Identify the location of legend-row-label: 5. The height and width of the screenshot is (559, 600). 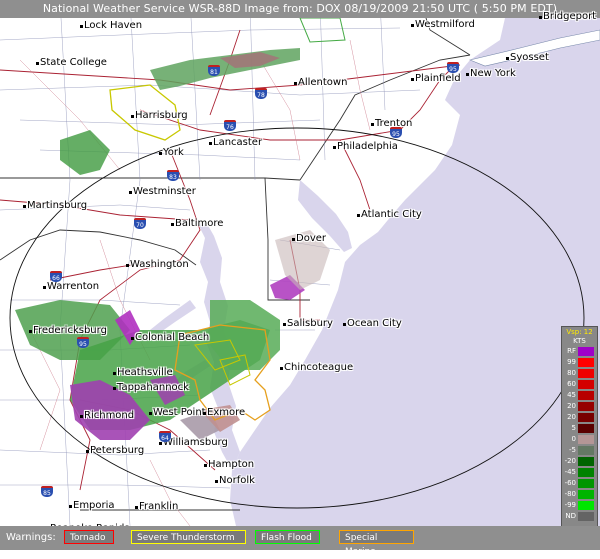
(573, 428).